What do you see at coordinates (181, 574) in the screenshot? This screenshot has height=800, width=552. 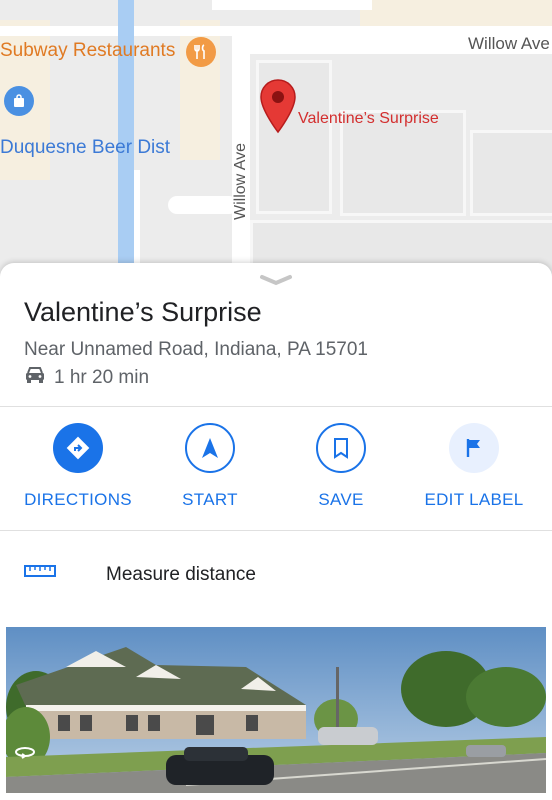 I see `measure-distance-label: Measure distance` at bounding box center [181, 574].